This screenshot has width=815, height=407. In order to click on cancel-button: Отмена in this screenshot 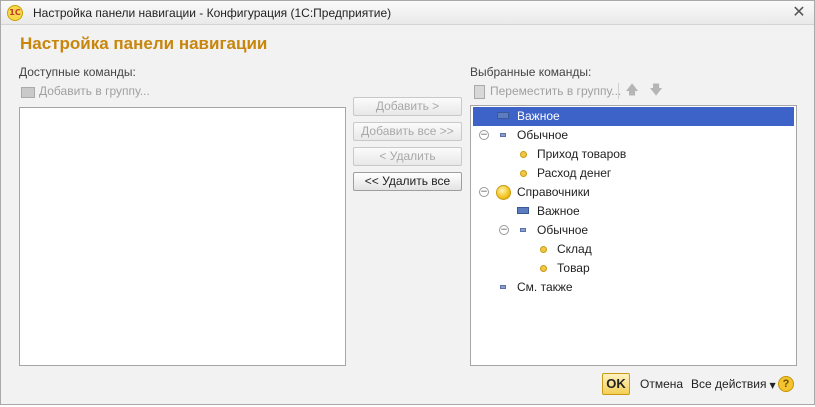, I will do `click(661, 384)`.